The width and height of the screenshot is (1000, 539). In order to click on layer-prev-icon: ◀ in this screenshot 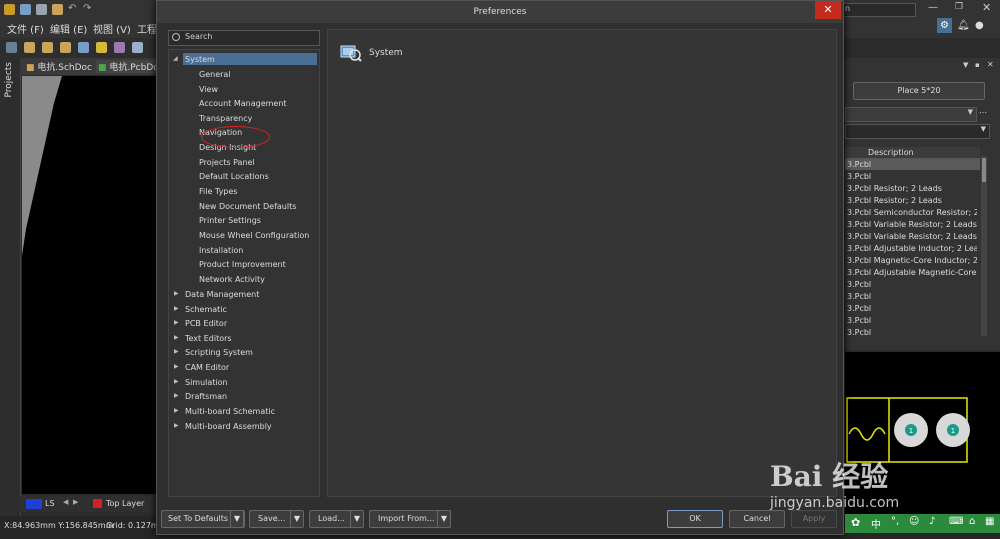, I will do `click(65, 502)`.